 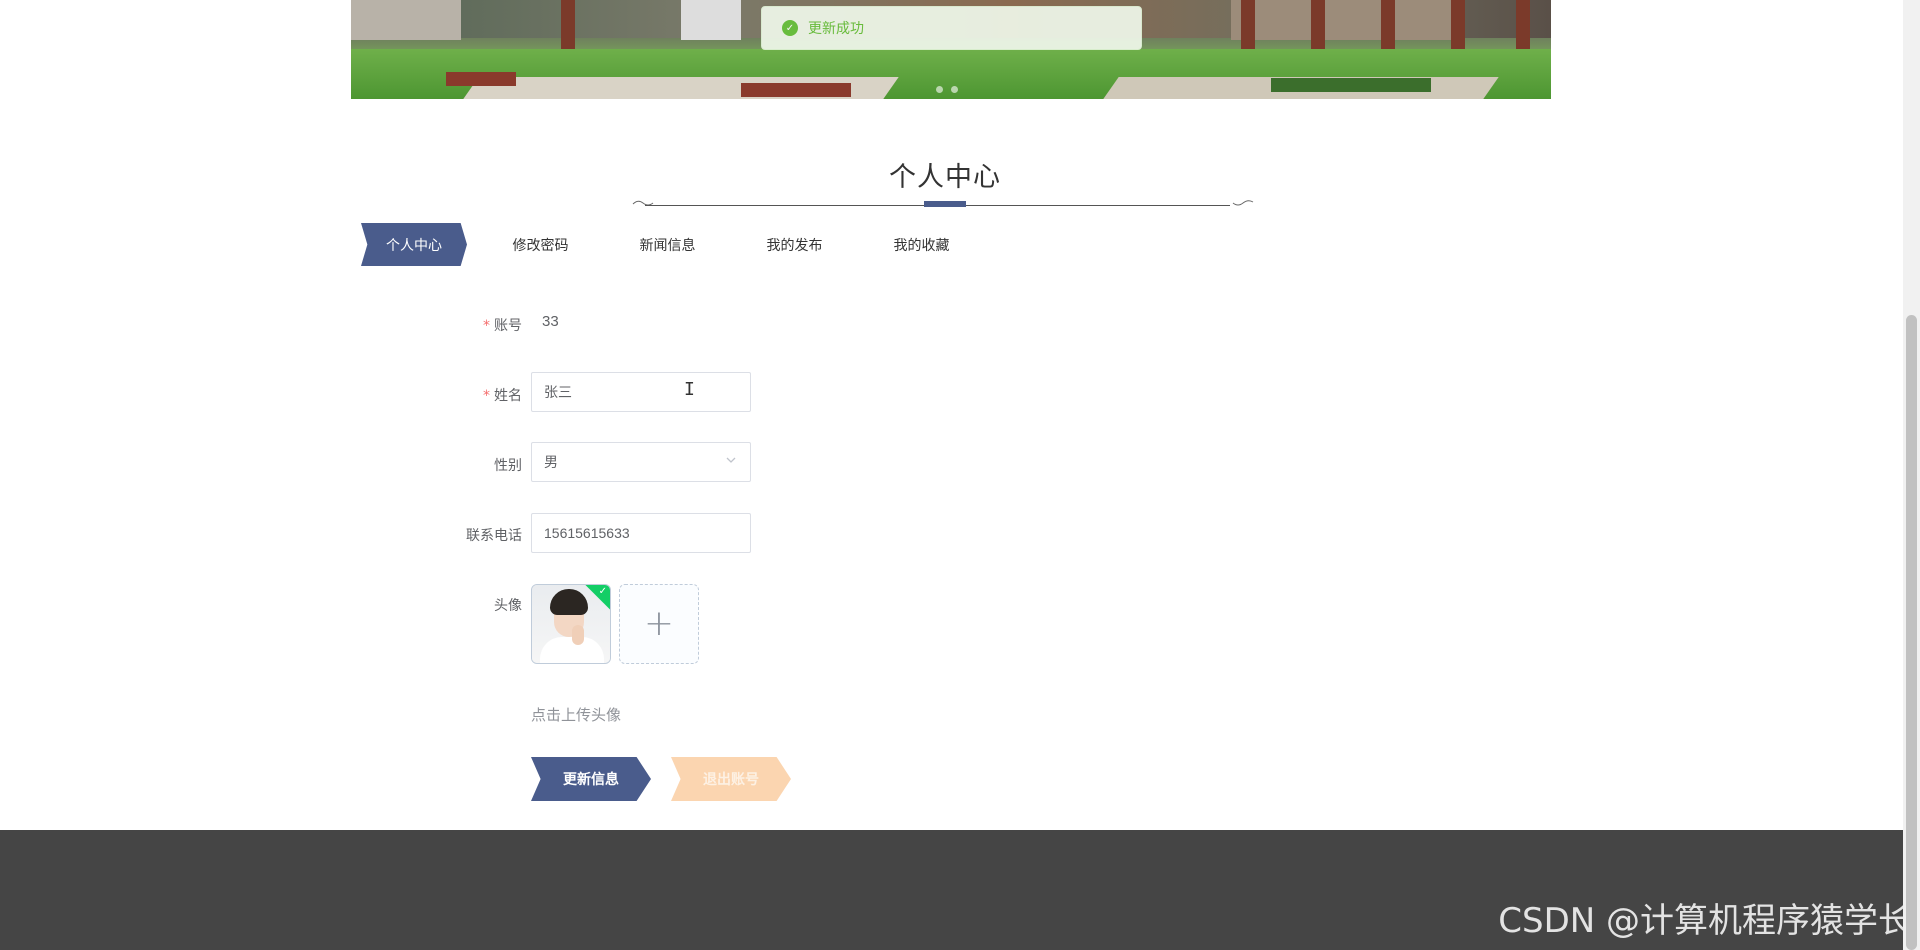 I want to click on check-icon: ✓, so click(x=602, y=591).